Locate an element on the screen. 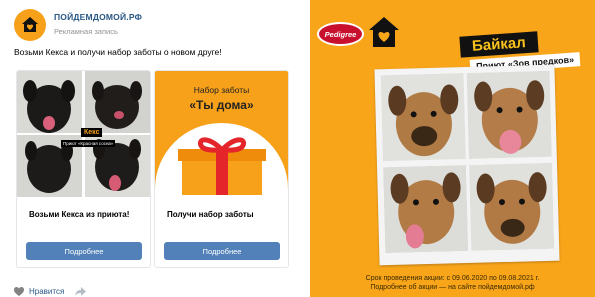 The height and width of the screenshot is (297, 595). community-avatar is located at coordinates (30, 25).